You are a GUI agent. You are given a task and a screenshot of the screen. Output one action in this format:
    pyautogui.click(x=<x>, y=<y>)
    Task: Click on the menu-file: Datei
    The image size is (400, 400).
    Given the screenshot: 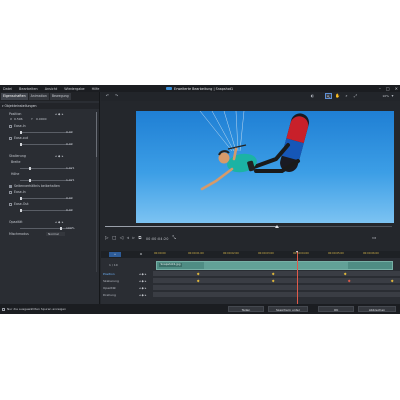 What is the action you would take?
    pyautogui.click(x=7, y=89)
    